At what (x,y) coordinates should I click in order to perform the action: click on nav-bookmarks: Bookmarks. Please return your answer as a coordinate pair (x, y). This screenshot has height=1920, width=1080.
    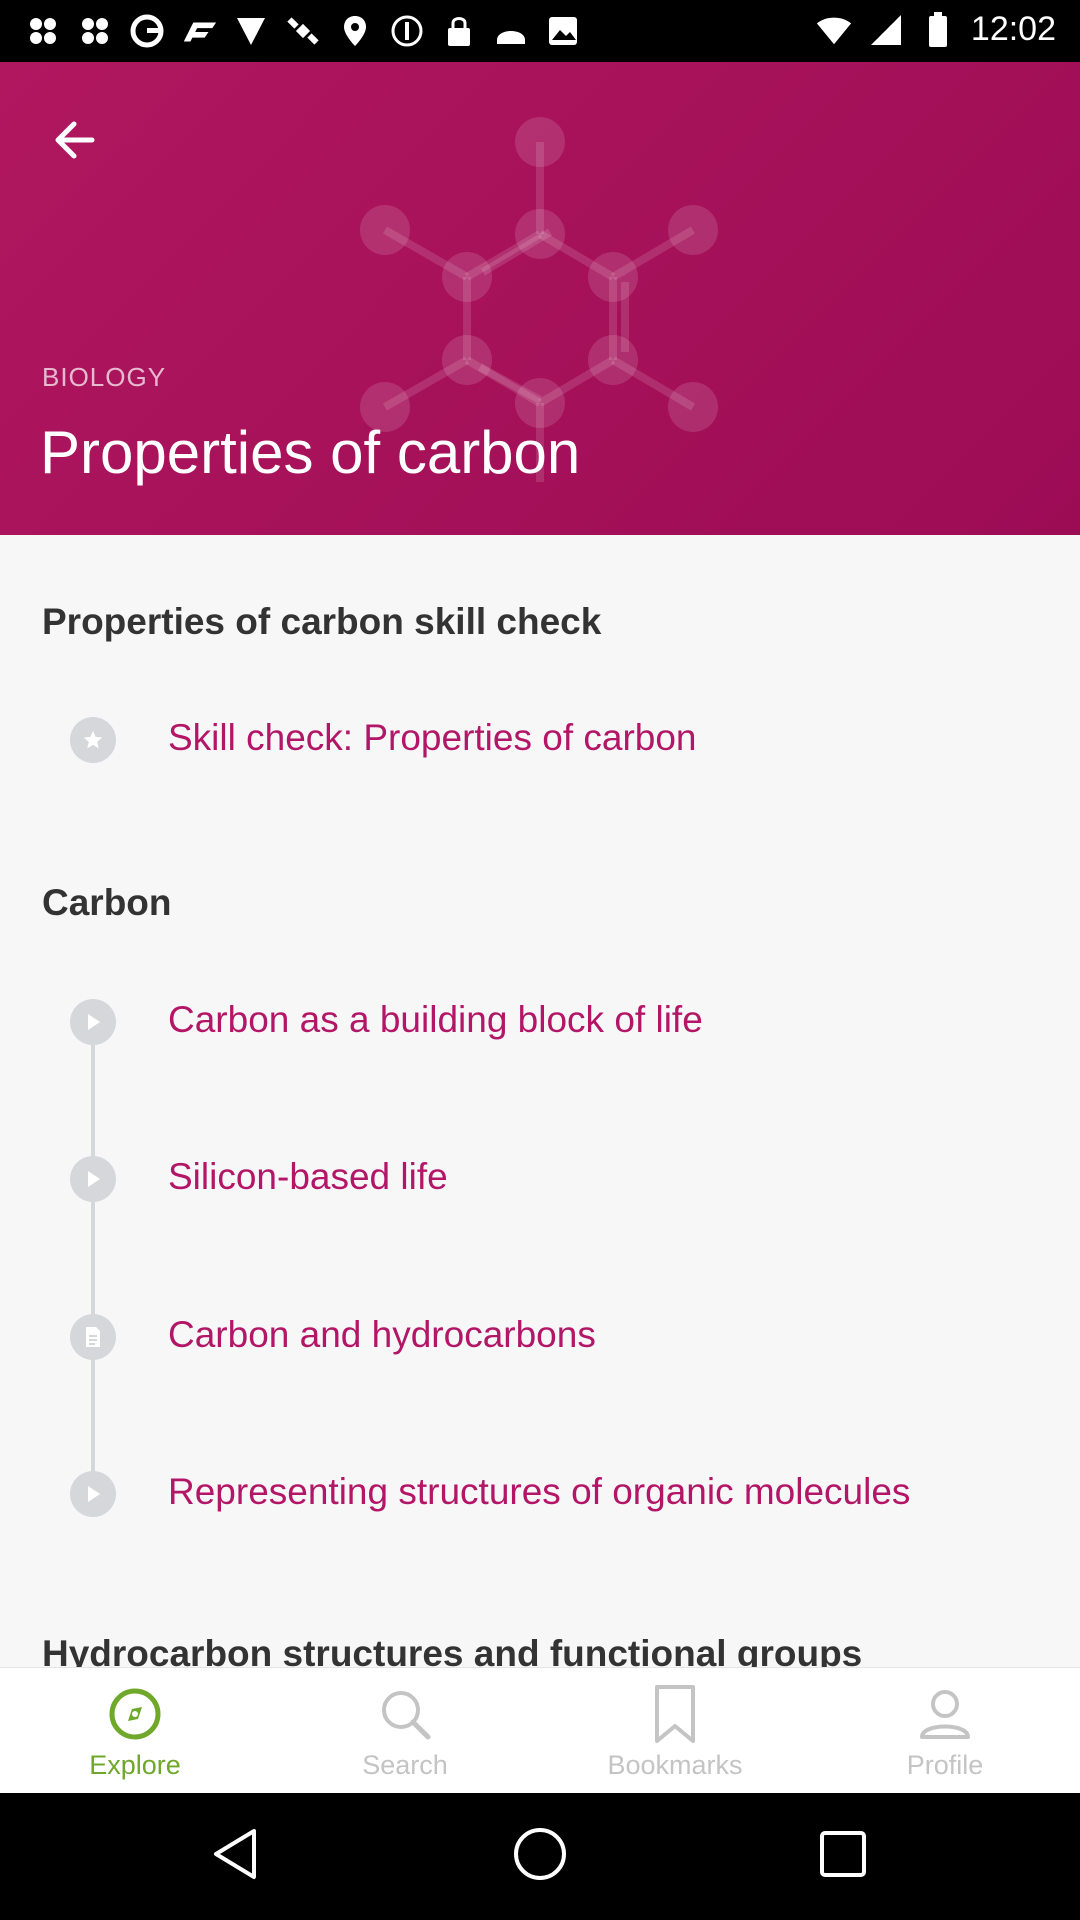
    Looking at the image, I should click on (675, 1731).